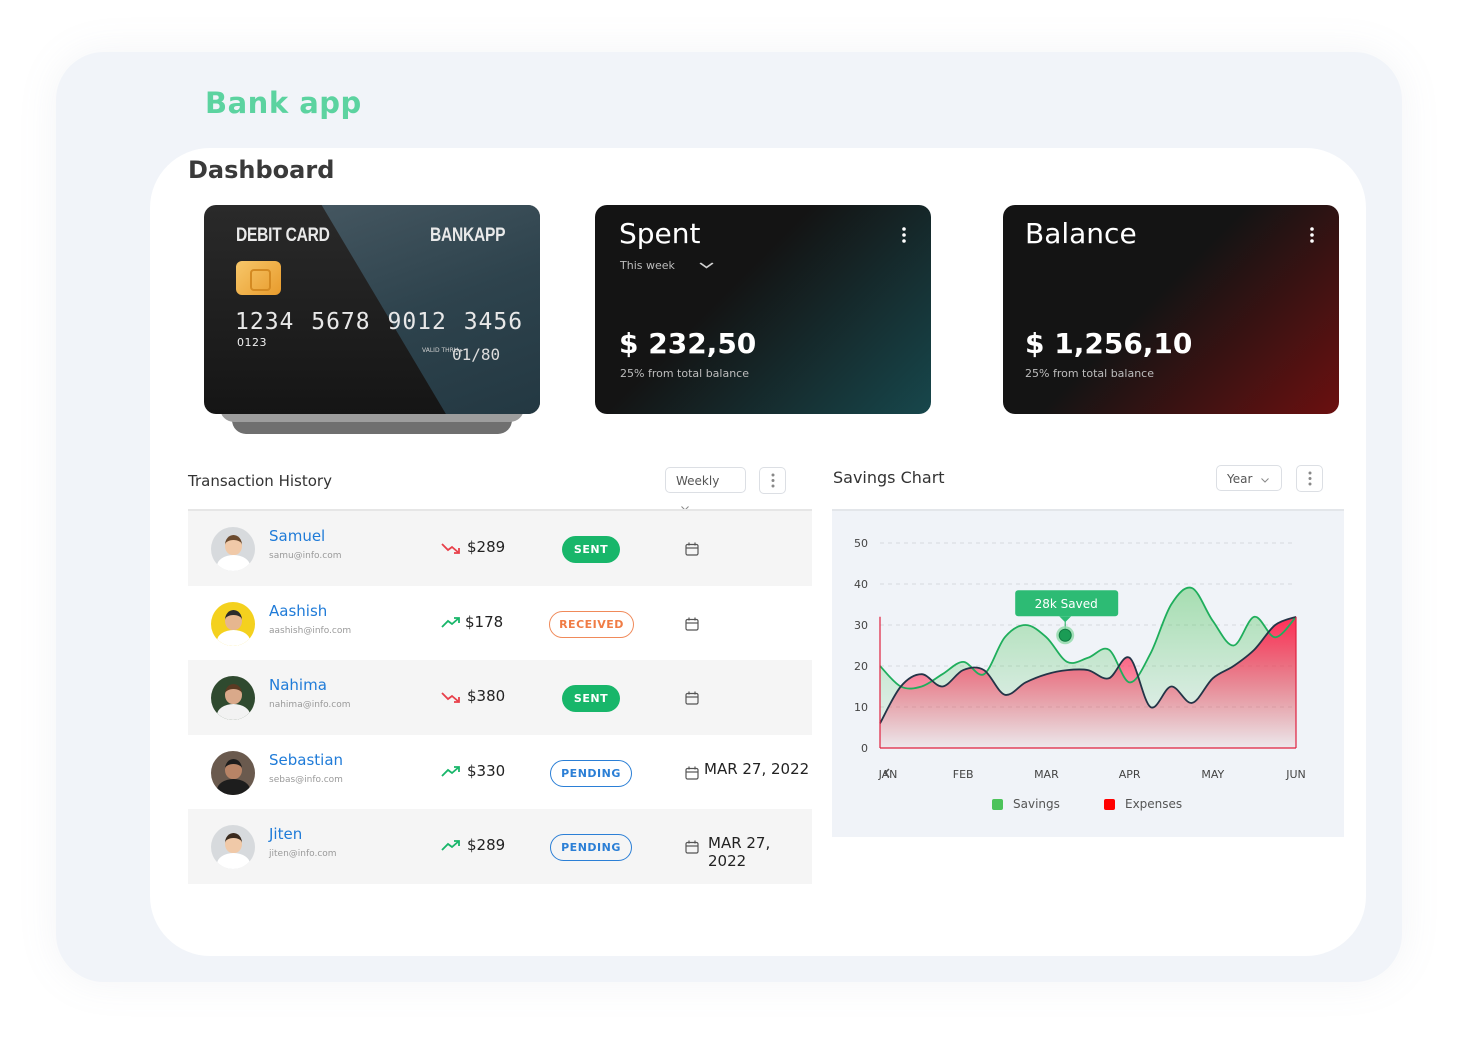 This screenshot has width=1458, height=1038. I want to click on x-tick-label: MAY, so click(1212, 774).